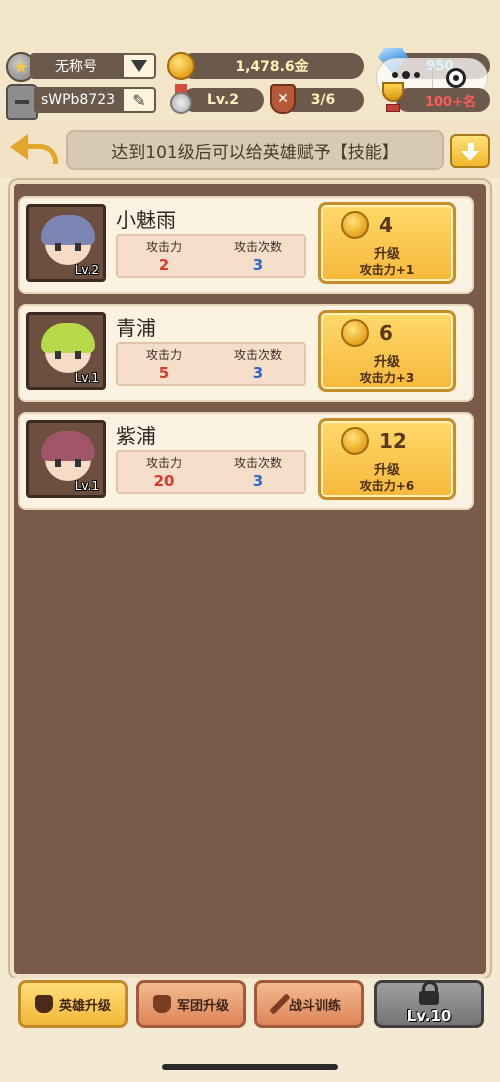 This screenshot has height=1082, width=500. Describe the element at coordinates (272, 66) in the screenshot. I see `gold-amount: 1,478.6金` at that location.